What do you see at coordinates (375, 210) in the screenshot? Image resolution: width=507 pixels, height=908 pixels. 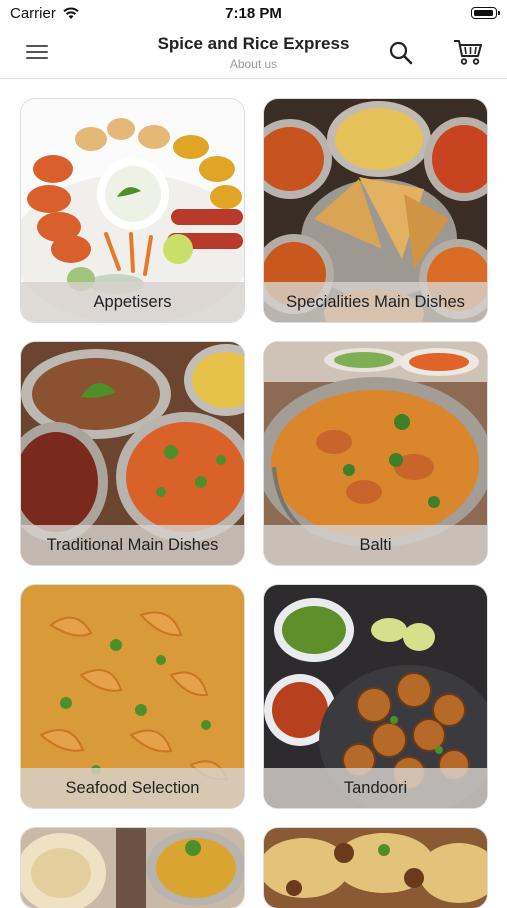 I see `category-tile-specialities-main-dishes: Specialities Main Dishes` at bounding box center [375, 210].